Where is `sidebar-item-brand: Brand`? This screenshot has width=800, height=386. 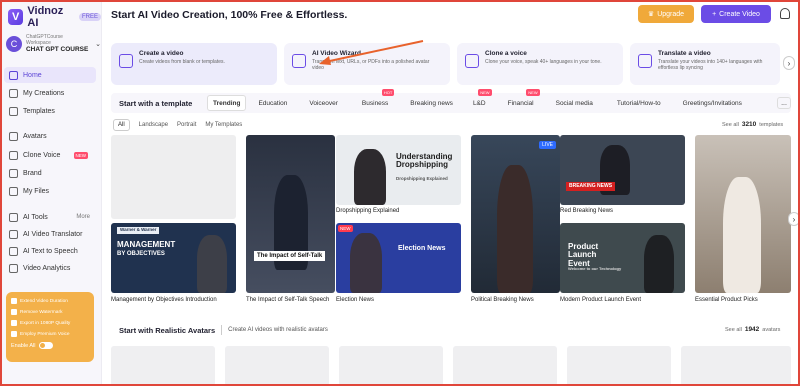
sidebar-item-brand: Brand is located at coordinates (50, 173).